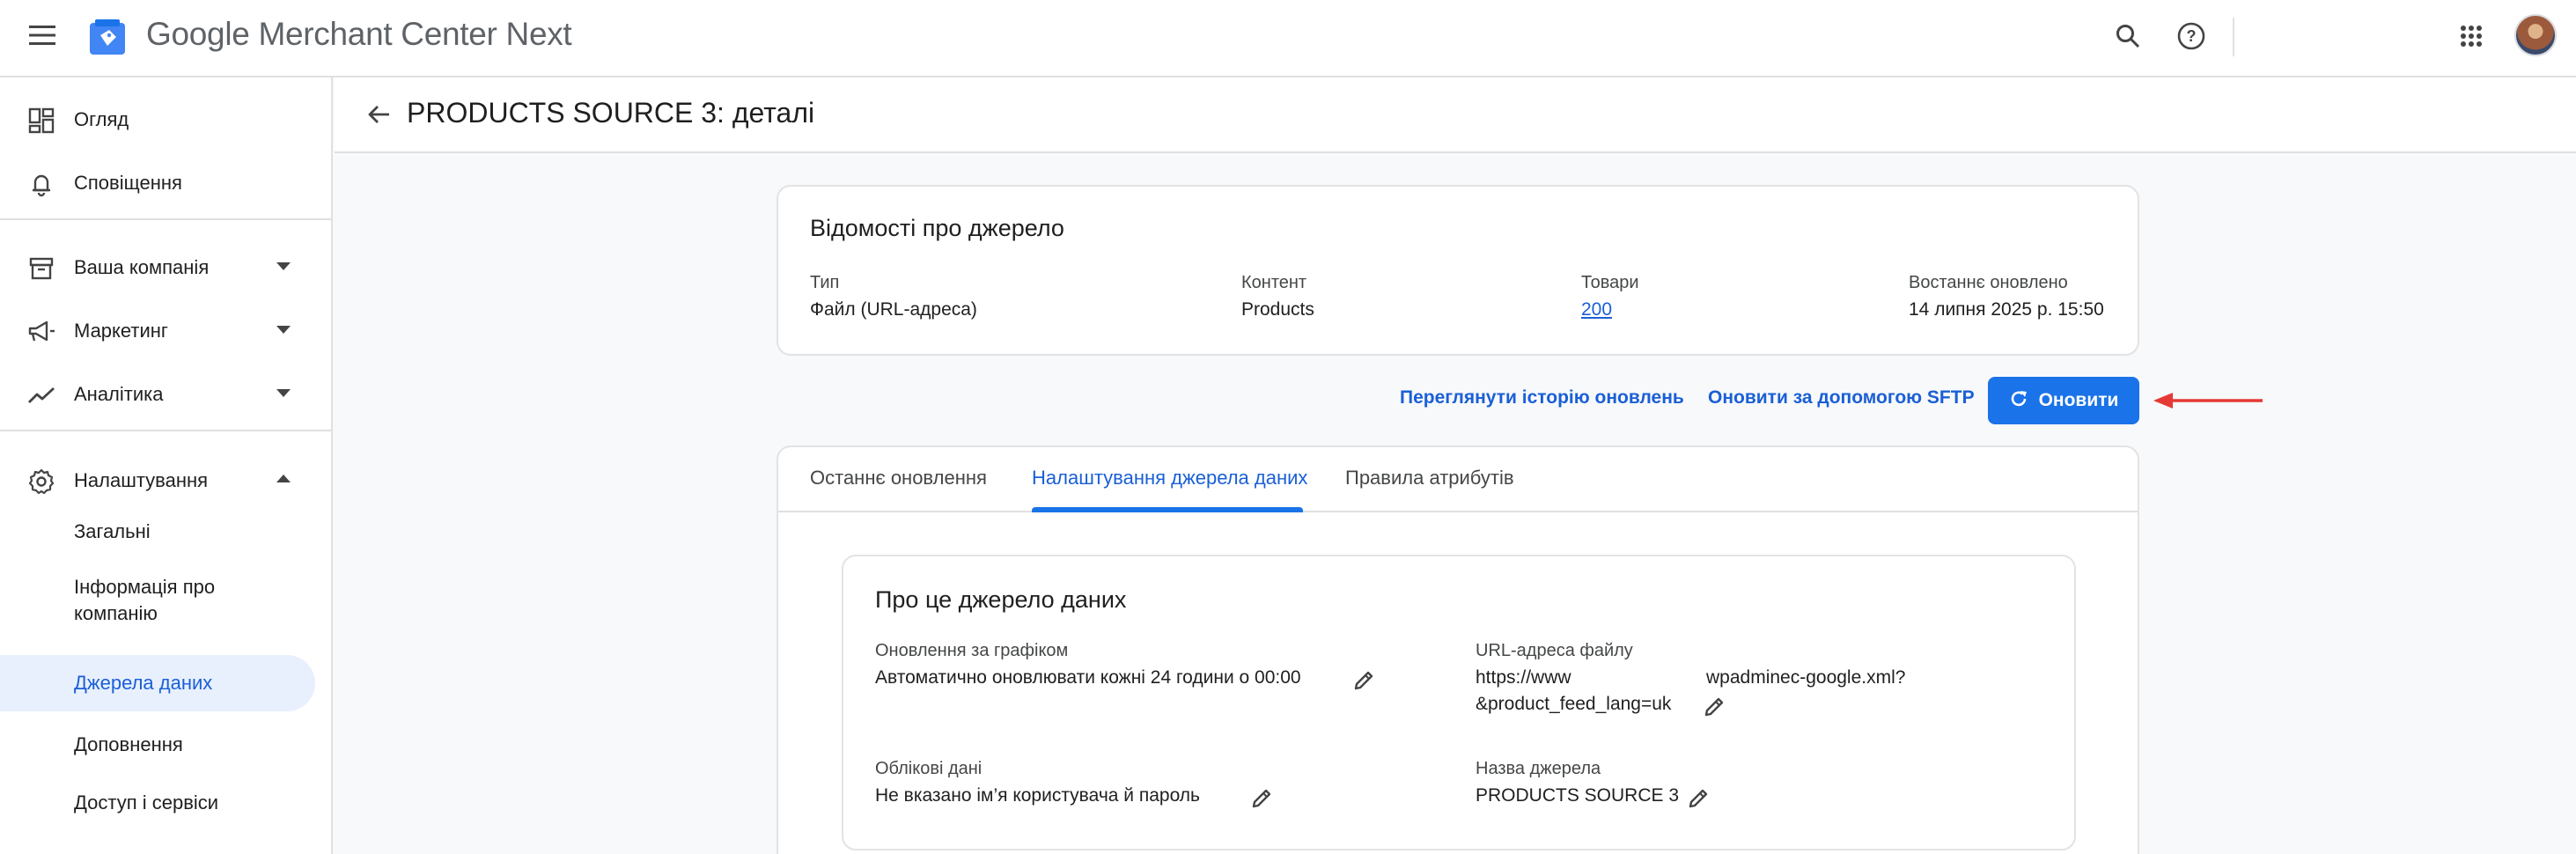 The image size is (2576, 854). Describe the element at coordinates (41, 395) in the screenshot. I see `trending-icon` at that location.